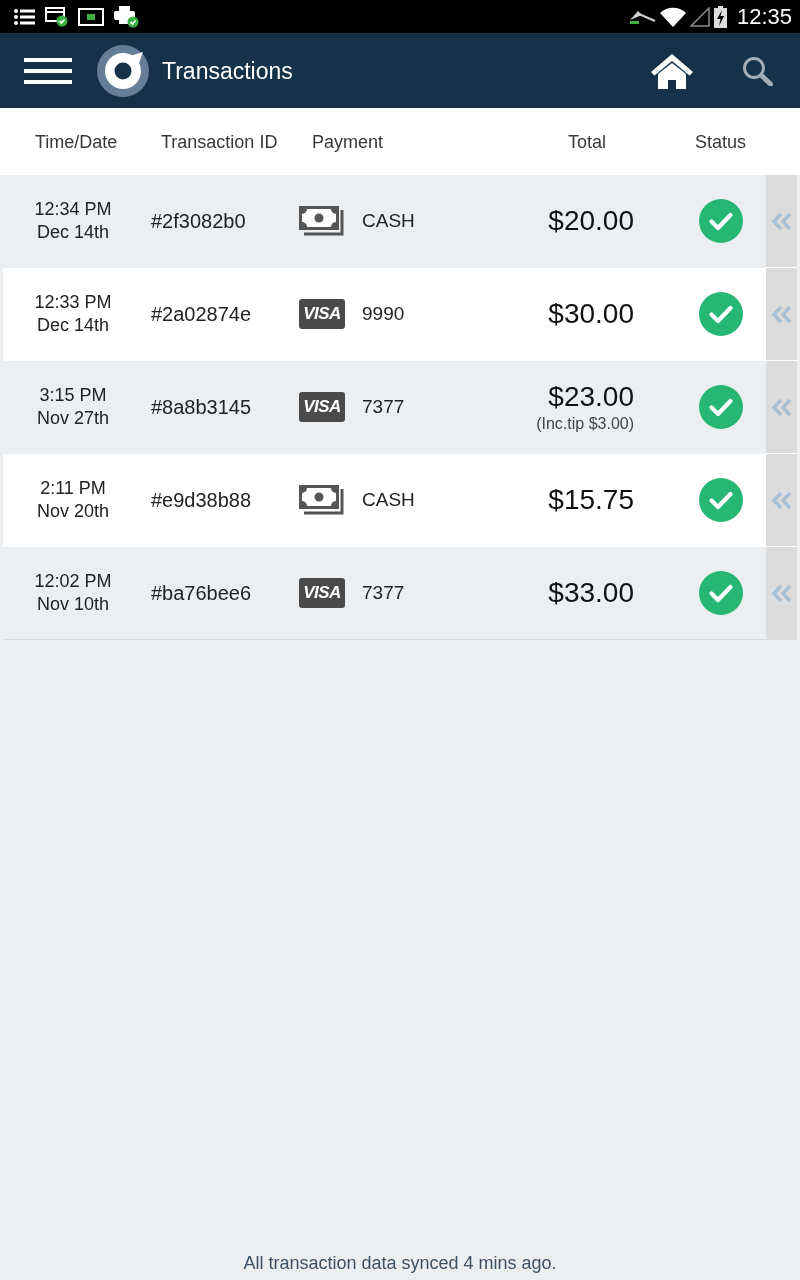 This screenshot has width=800, height=1280. I want to click on transaction-id: #ba76bee6, so click(201, 593).